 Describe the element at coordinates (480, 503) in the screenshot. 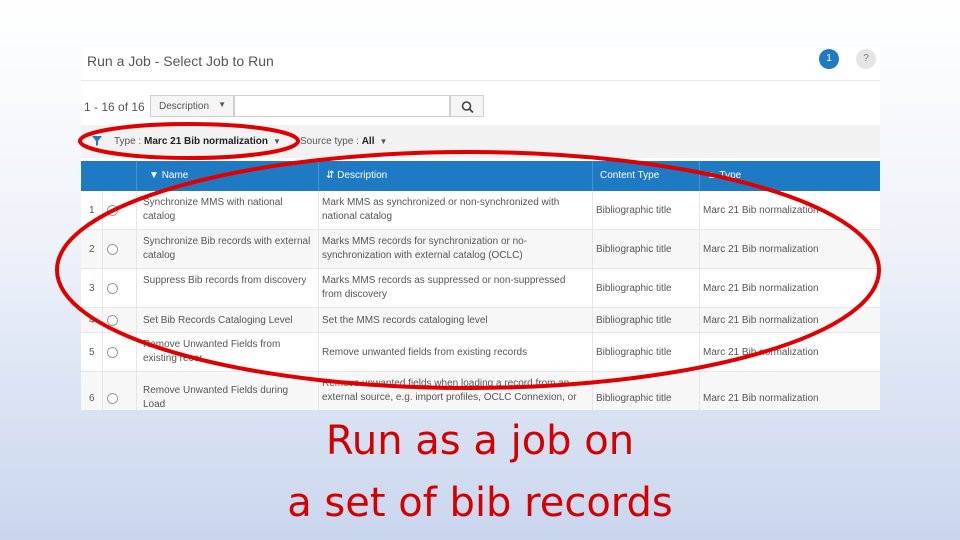

I see `caption-line-2: a set of bib records` at that location.